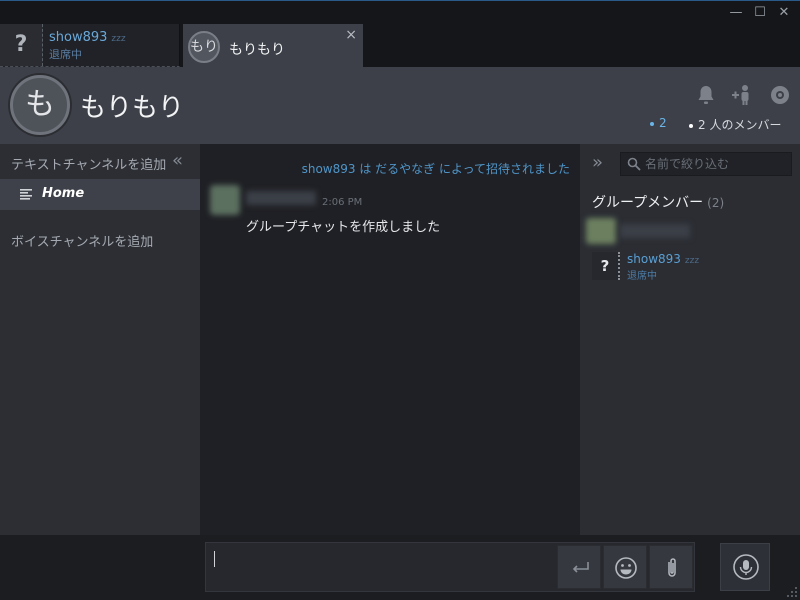 The height and width of the screenshot is (600, 800). Describe the element at coordinates (716, 203) in the screenshot. I see `members-heading-count: (2)` at that location.